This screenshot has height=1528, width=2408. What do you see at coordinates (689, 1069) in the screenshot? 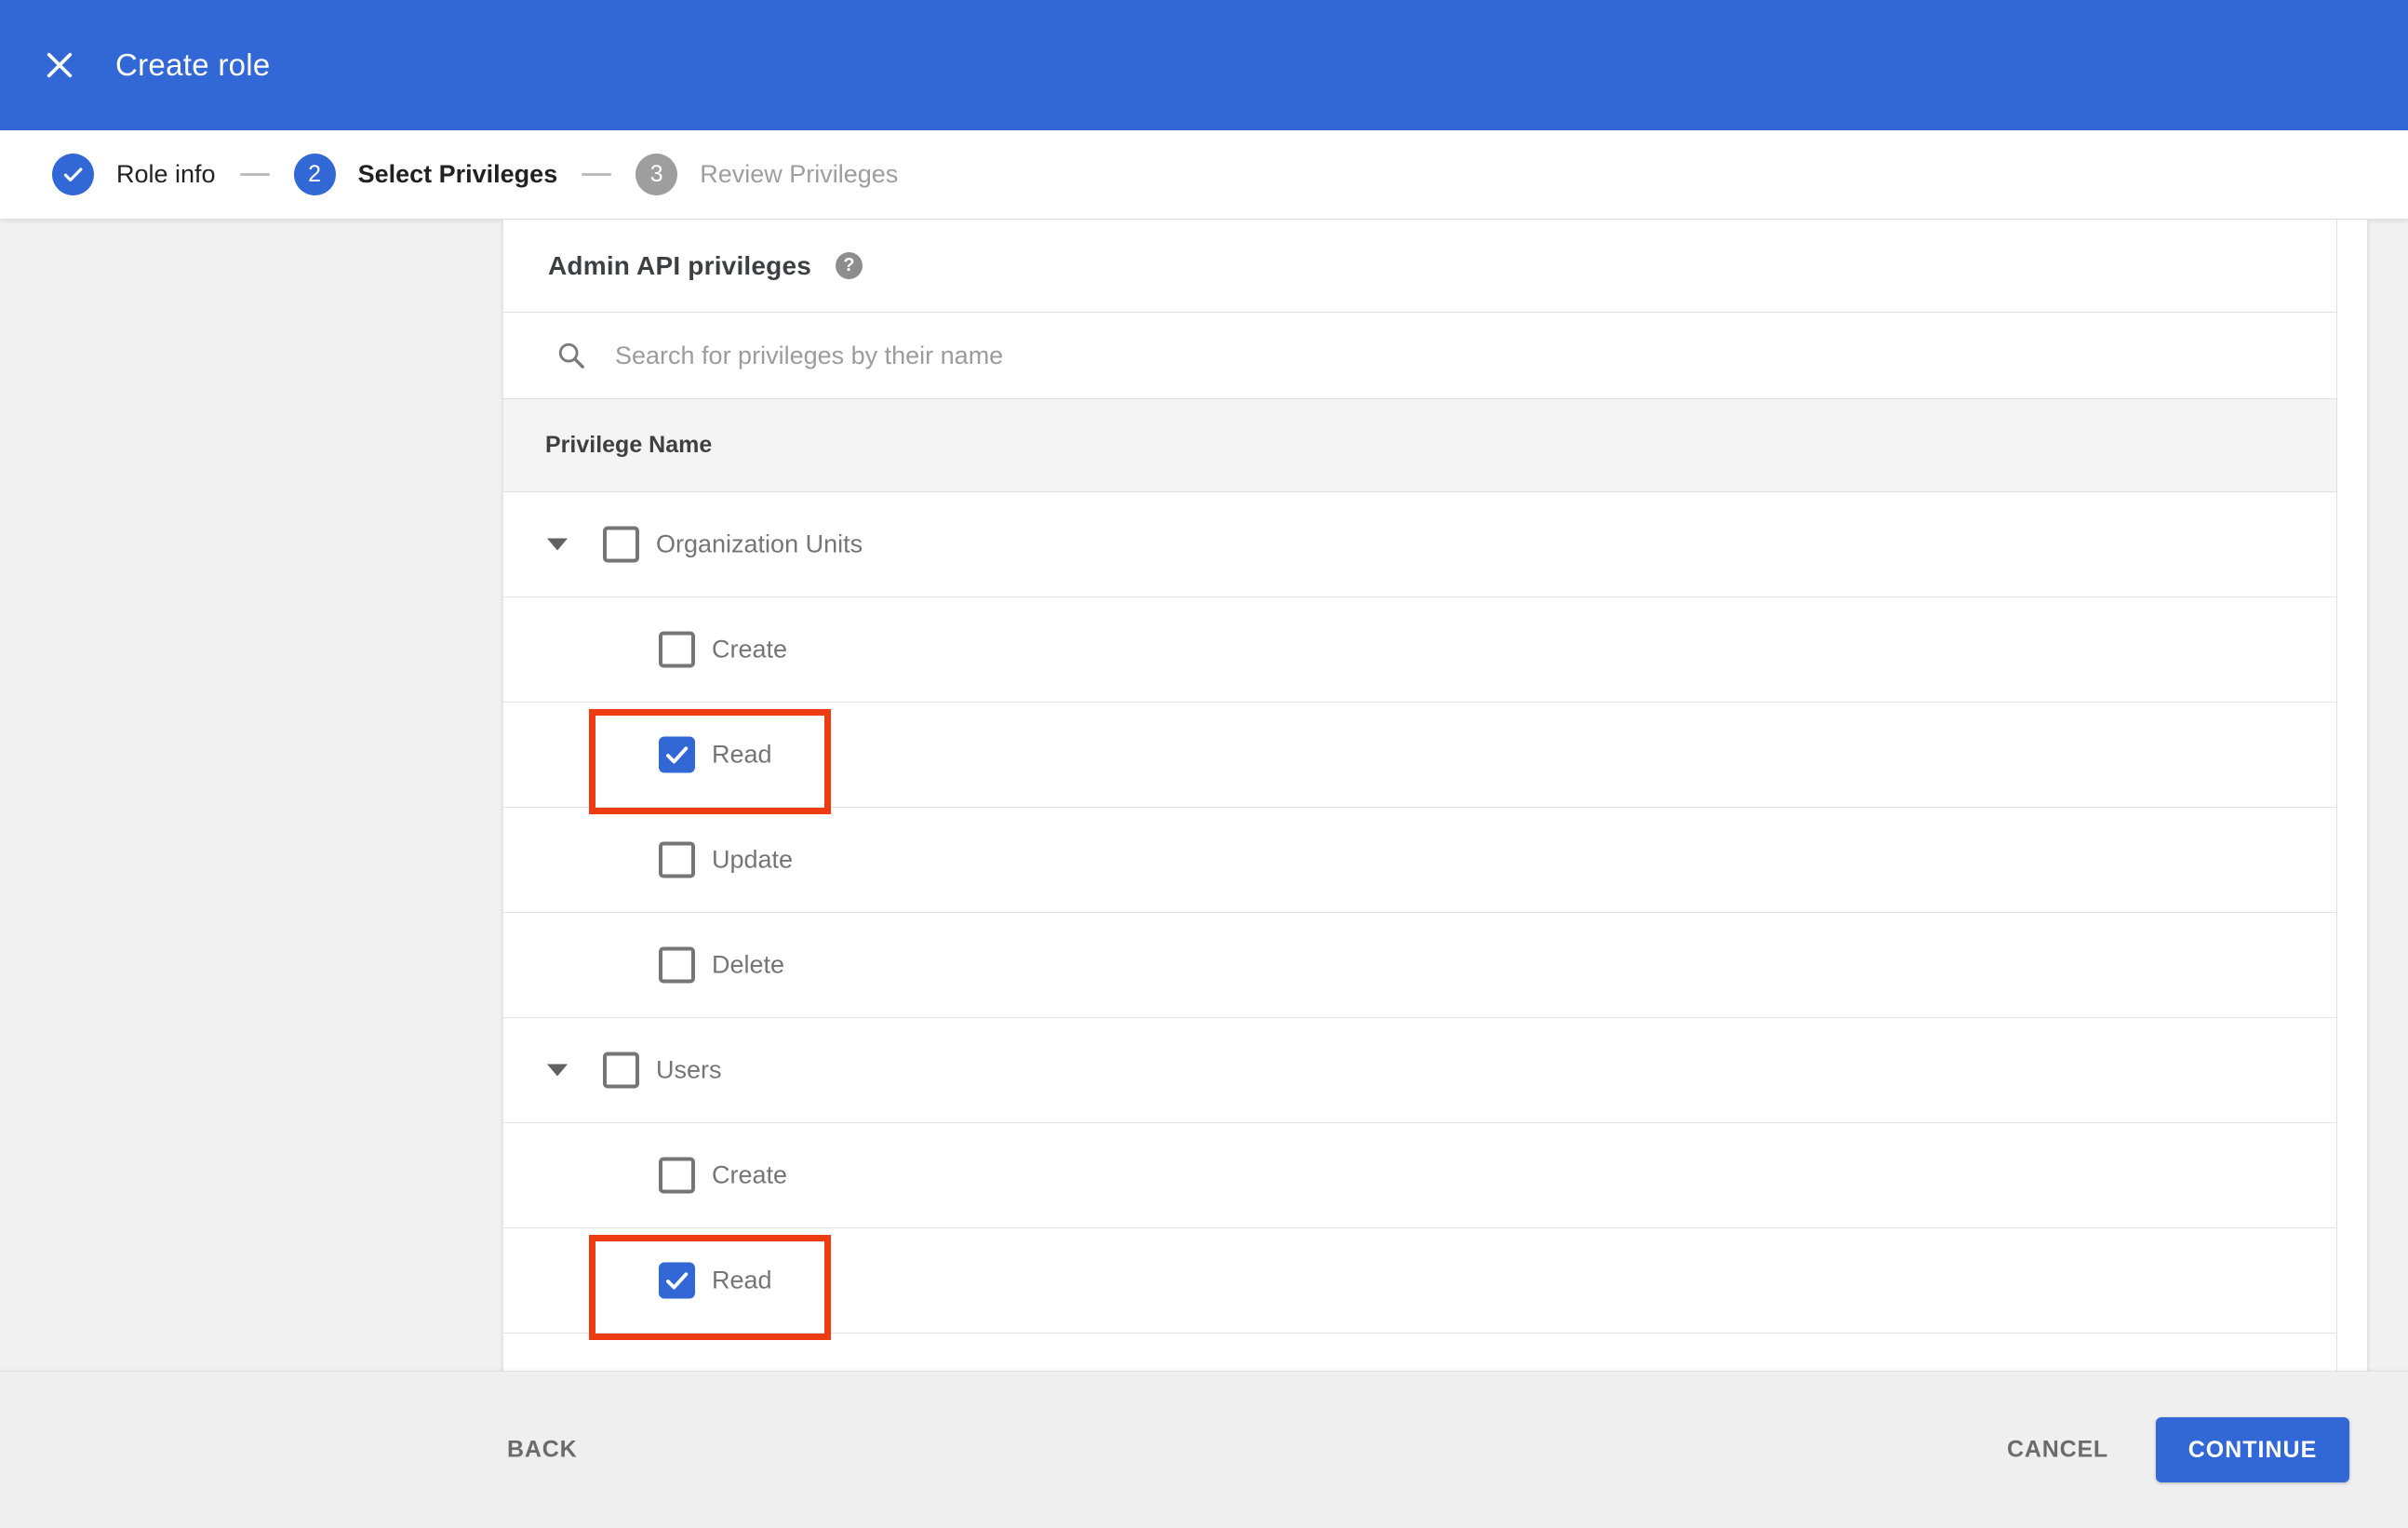
I see `privilege-label: Users` at bounding box center [689, 1069].